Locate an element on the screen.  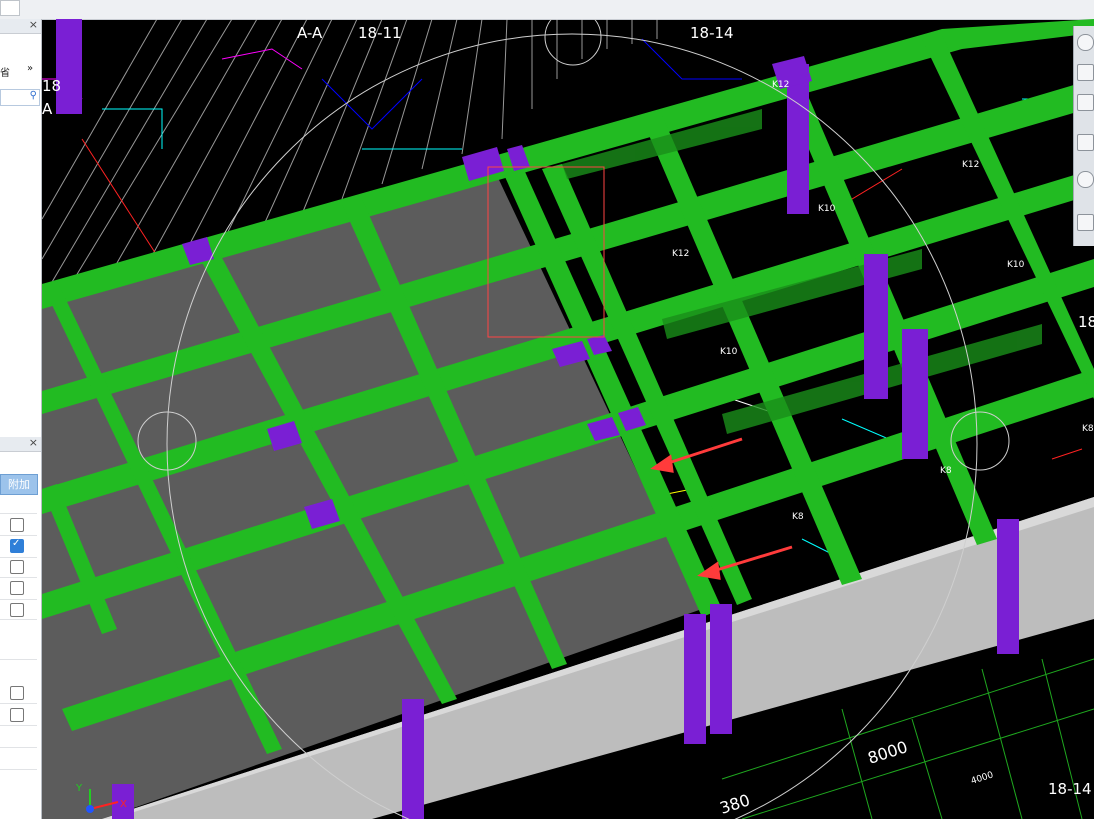
add-button: 附加 is located at coordinates (19, 484).